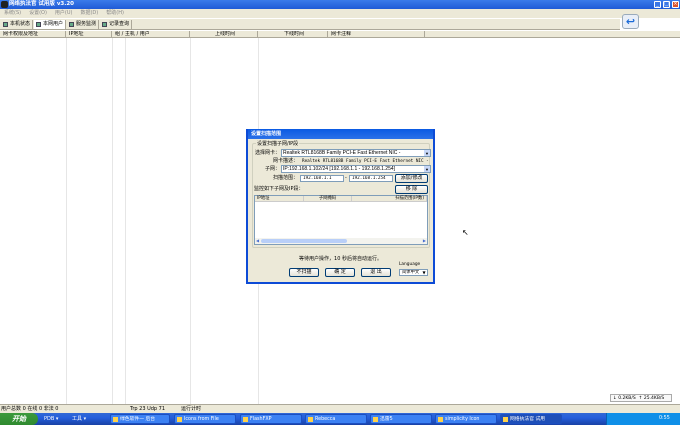 This screenshot has height=425, width=680. What do you see at coordinates (411, 178) in the screenshot?
I see `add-modify-button: 添加/修改` at bounding box center [411, 178].